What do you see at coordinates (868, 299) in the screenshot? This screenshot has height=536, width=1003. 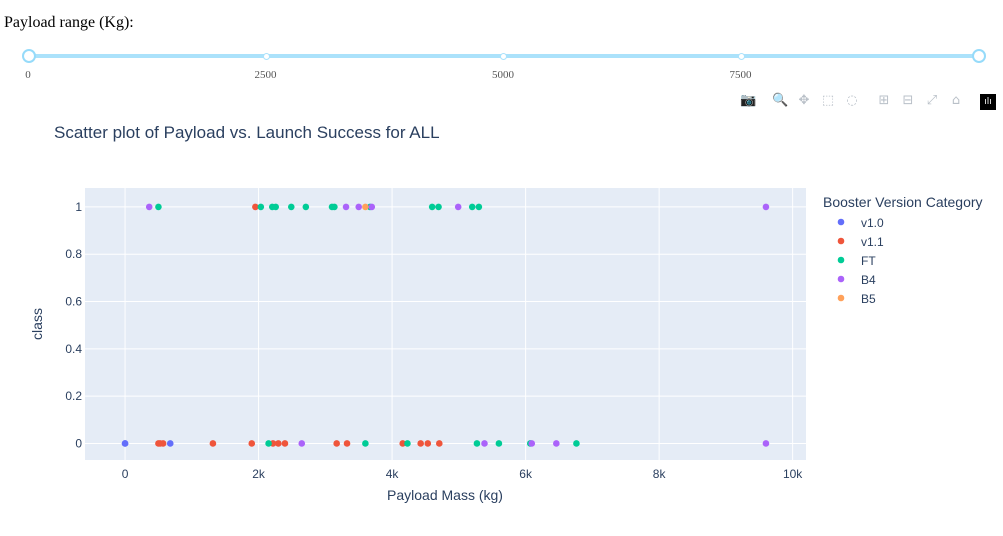 I see `legend-label: B5` at bounding box center [868, 299].